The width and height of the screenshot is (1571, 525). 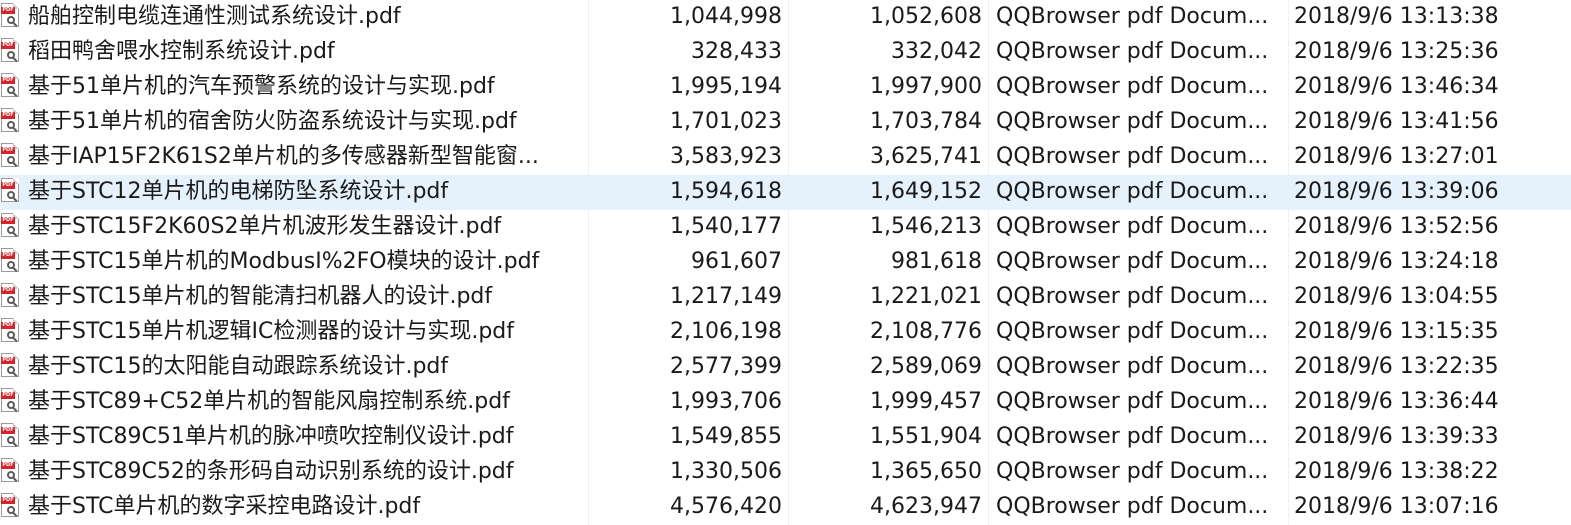 What do you see at coordinates (1396, 156) in the screenshot?
I see `file-modified-date: 2018/9/6 13:27:01` at bounding box center [1396, 156].